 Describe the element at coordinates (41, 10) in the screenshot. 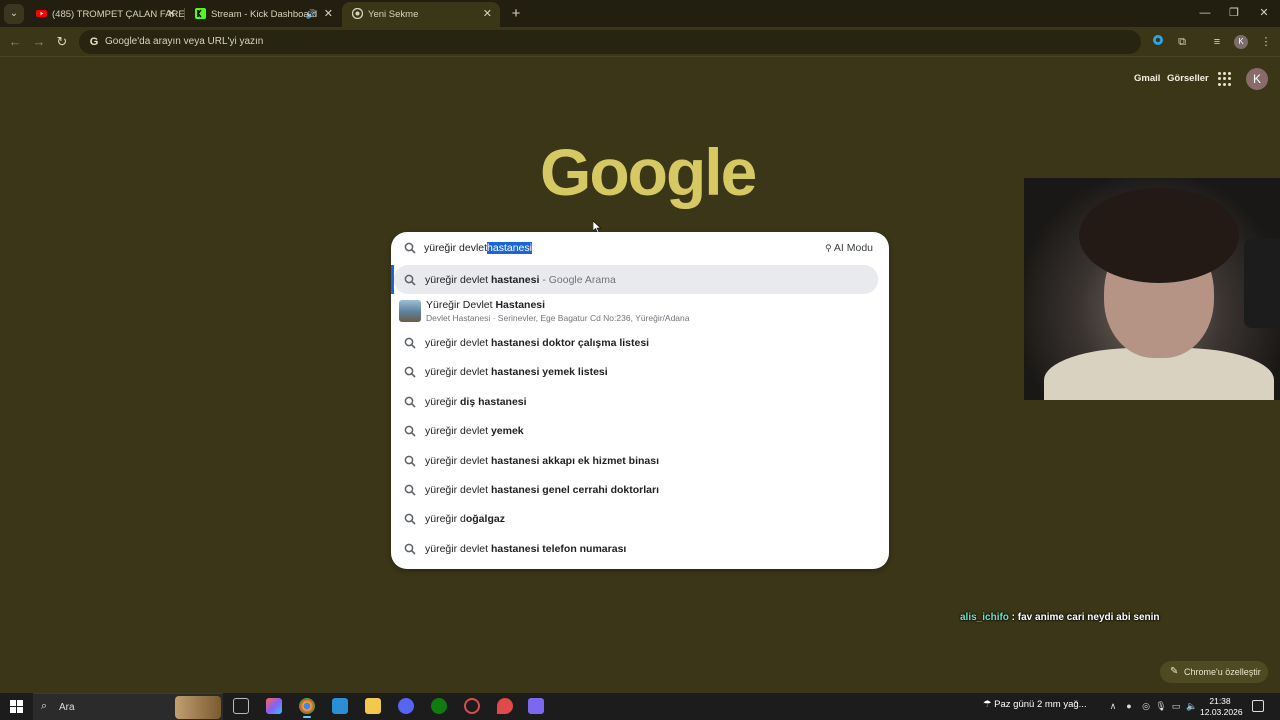

I see `youtube-icon` at that location.